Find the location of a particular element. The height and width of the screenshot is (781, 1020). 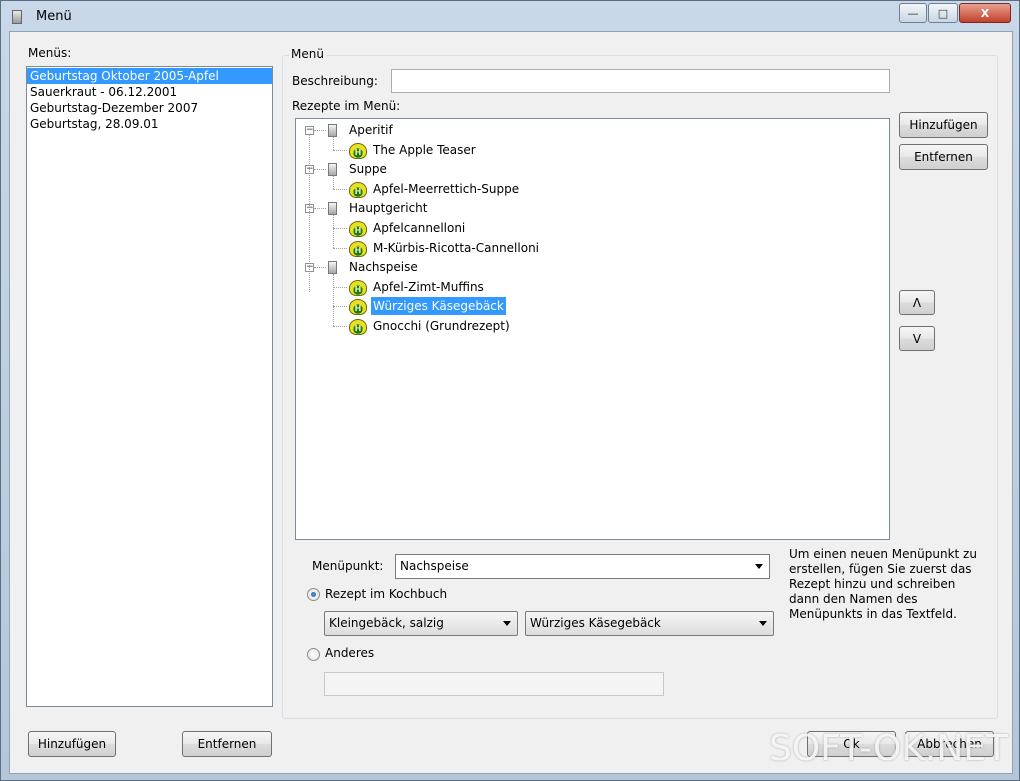

tree-recipe: Apfelcannelloni is located at coordinates (419, 228).